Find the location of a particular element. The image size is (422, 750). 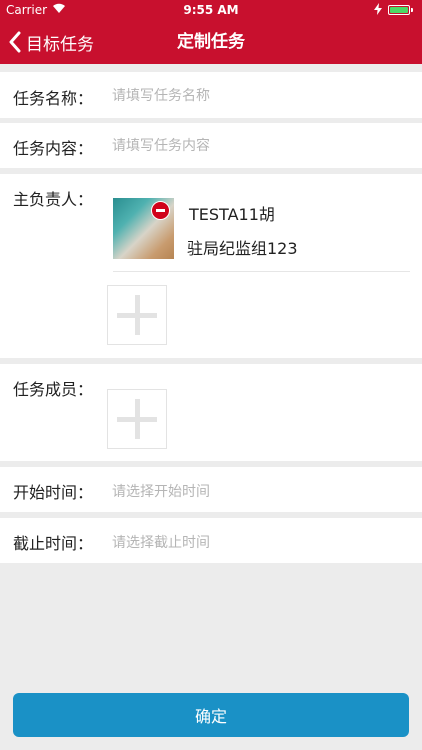

chevron-left-icon is located at coordinates (15, 42).